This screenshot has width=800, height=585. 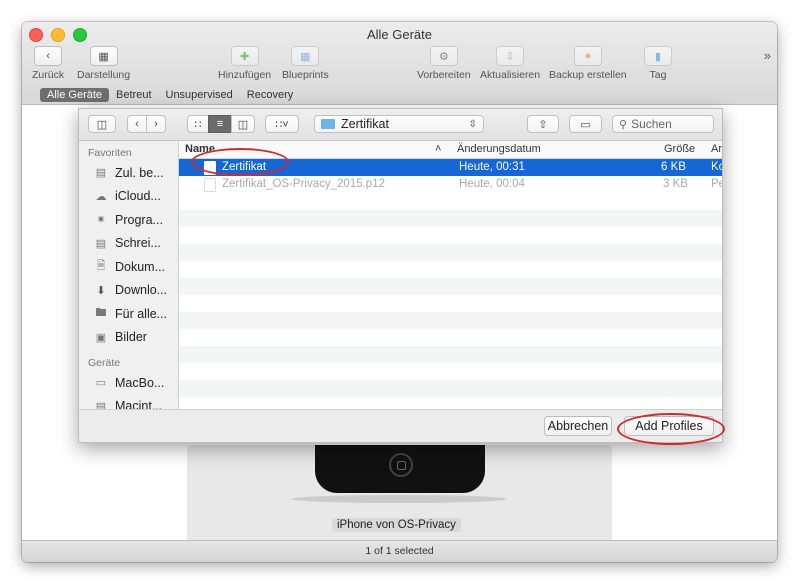 I want to click on share-button: ⇧, so click(x=543, y=124).